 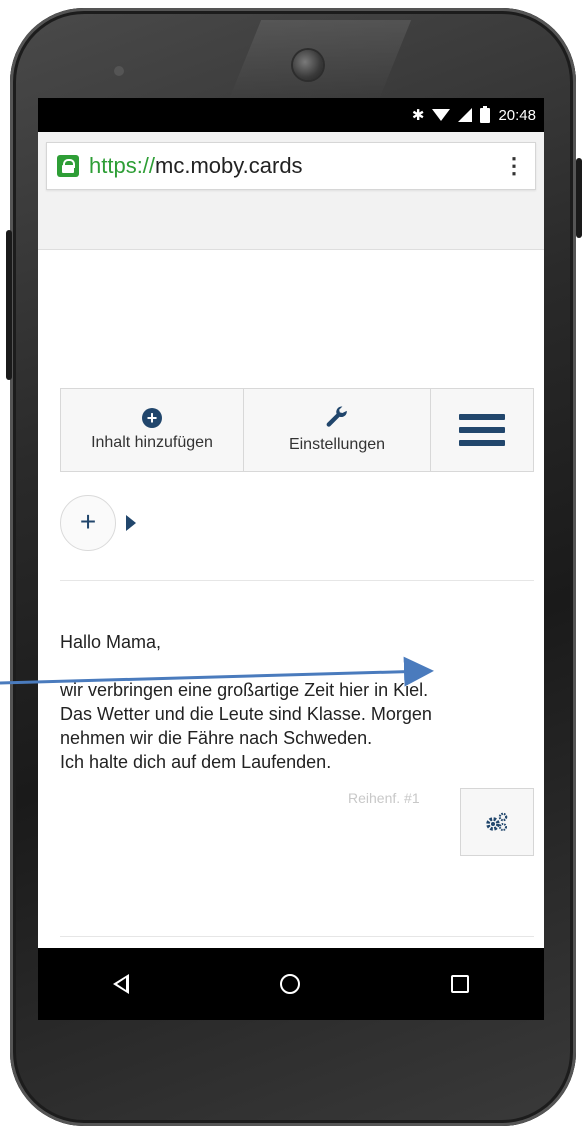 What do you see at coordinates (68, 166) in the screenshot?
I see `lock-icon` at bounding box center [68, 166].